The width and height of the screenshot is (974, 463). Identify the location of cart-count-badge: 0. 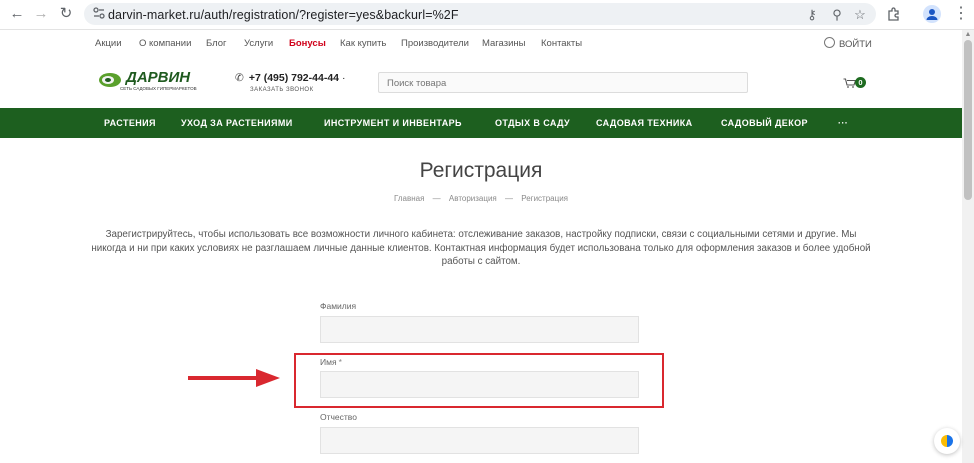
(860, 82).